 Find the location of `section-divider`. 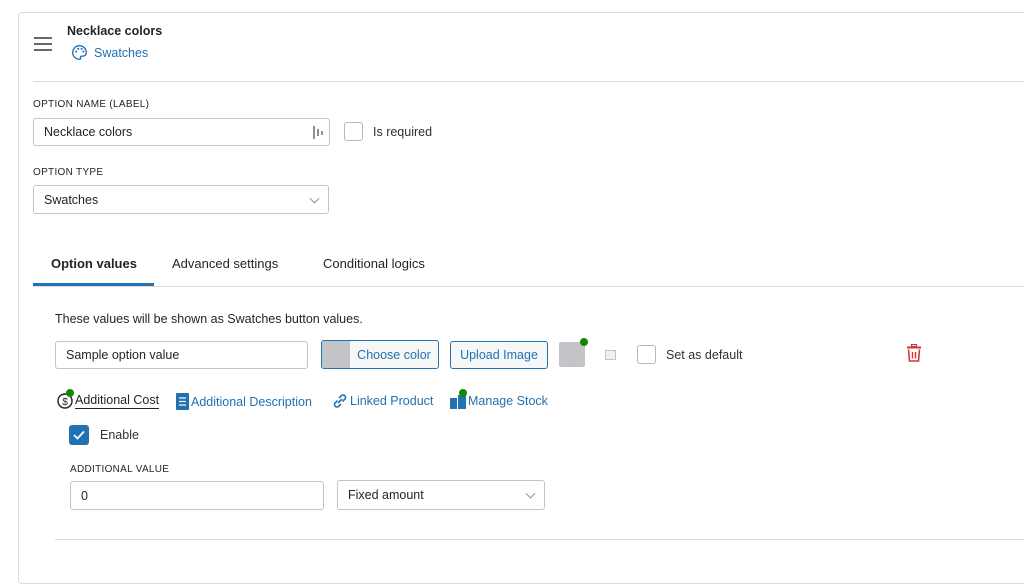

section-divider is located at coordinates (539, 539).